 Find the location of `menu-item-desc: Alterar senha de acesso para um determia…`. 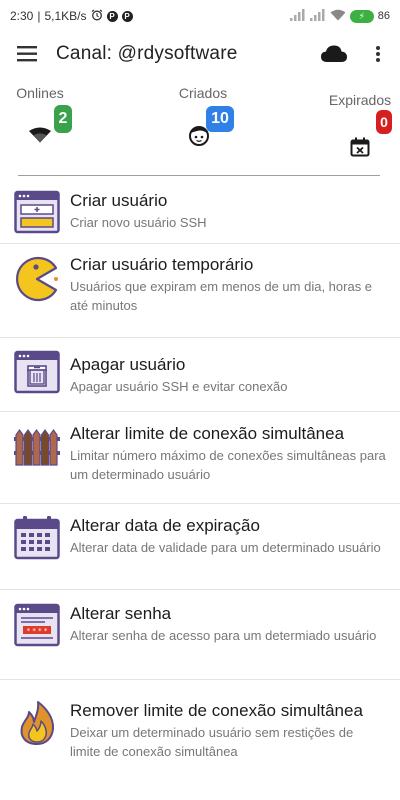

menu-item-desc: Alterar senha de acesso para um determia… is located at coordinates (223, 635).